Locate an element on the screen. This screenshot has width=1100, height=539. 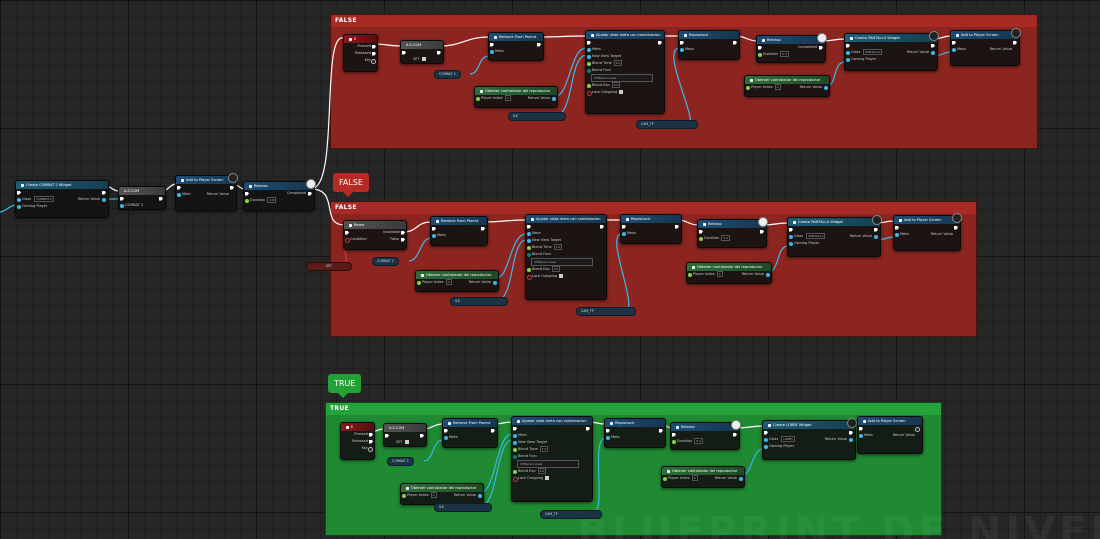
true-pin is located at coordinates (403, 232).